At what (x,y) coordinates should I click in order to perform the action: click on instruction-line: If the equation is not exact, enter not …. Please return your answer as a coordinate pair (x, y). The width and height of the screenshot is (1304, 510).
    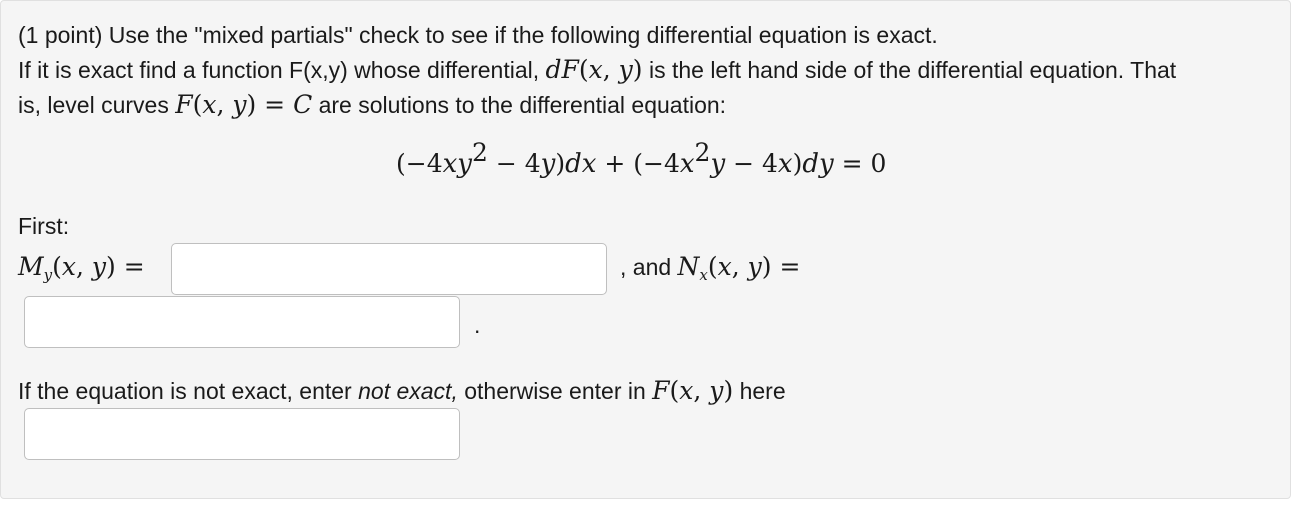
    Looking at the image, I should click on (402, 391).